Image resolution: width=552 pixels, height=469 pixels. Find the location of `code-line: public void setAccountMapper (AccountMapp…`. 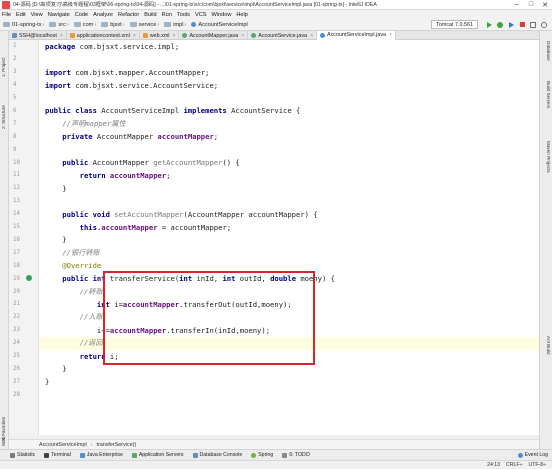

code-line: public void setAccountMapper (AccountMapp… is located at coordinates (289, 214).